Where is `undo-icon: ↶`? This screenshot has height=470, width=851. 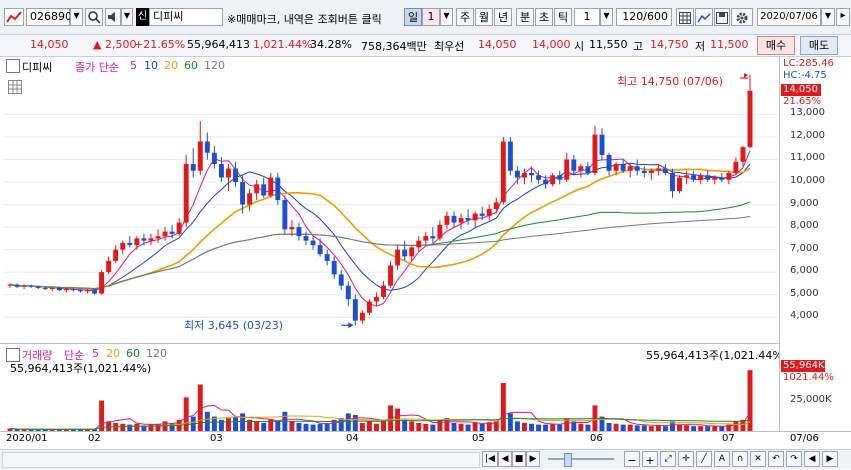
undo-icon: ↶ is located at coordinates (776, 459).